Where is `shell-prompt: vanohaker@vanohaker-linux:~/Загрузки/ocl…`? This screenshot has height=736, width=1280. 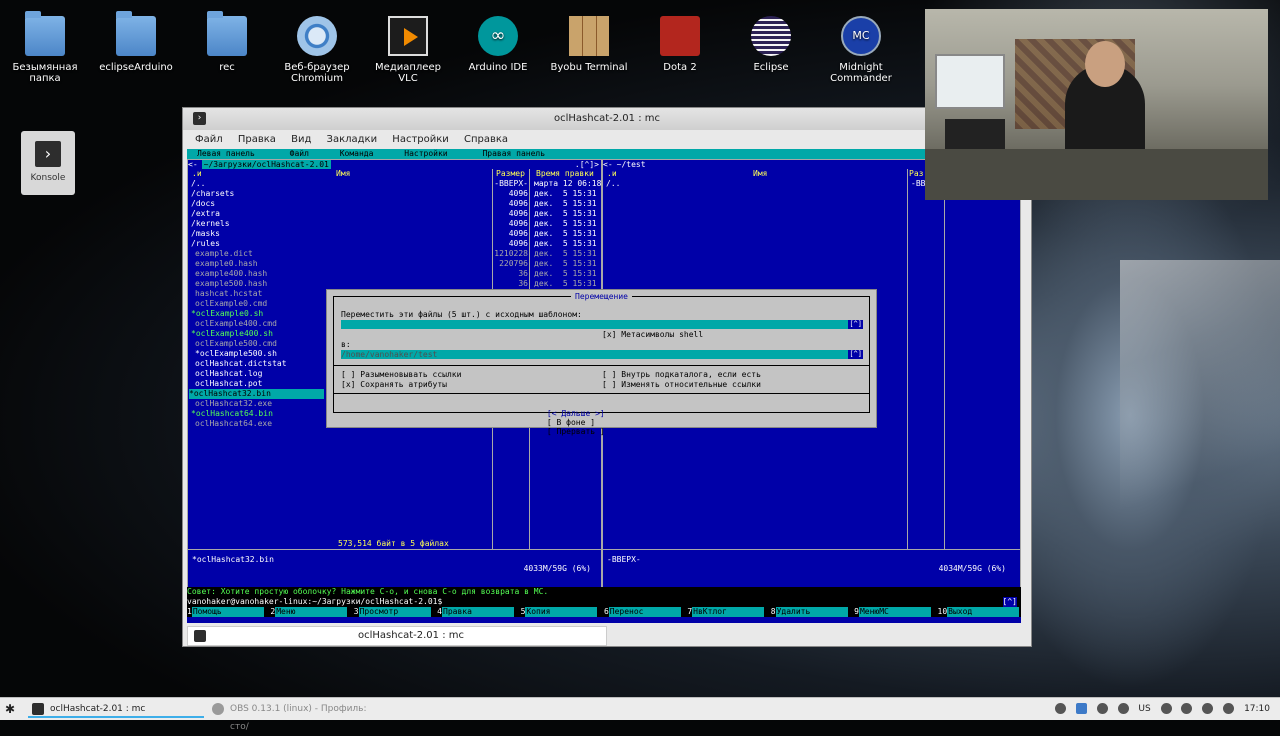
shell-prompt: vanohaker@vanohaker-linux:~/Загрузки/ocl… is located at coordinates (604, 602).